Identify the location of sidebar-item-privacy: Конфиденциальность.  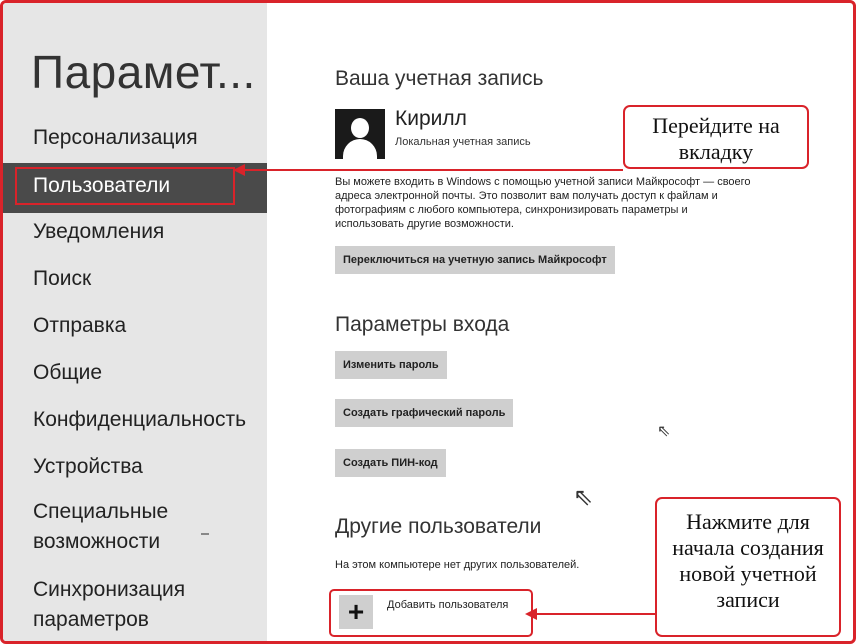
(139, 420).